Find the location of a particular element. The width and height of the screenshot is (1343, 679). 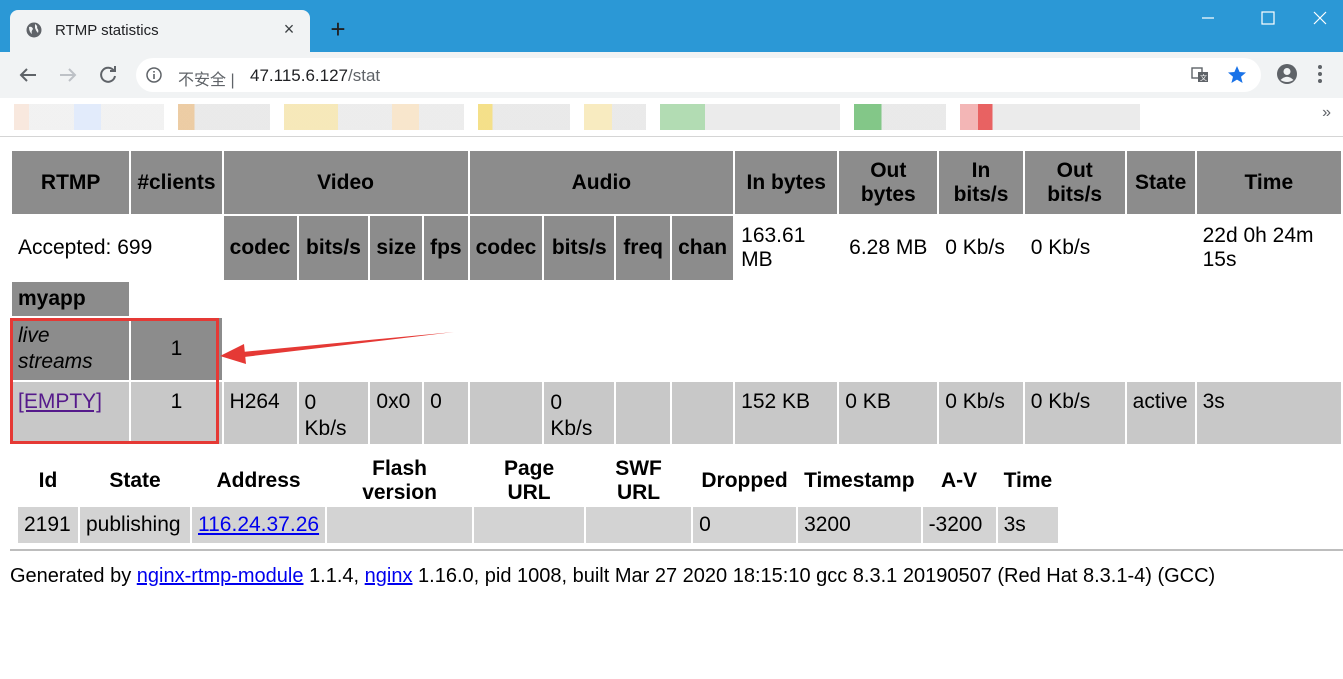

info-icon is located at coordinates (154, 75).